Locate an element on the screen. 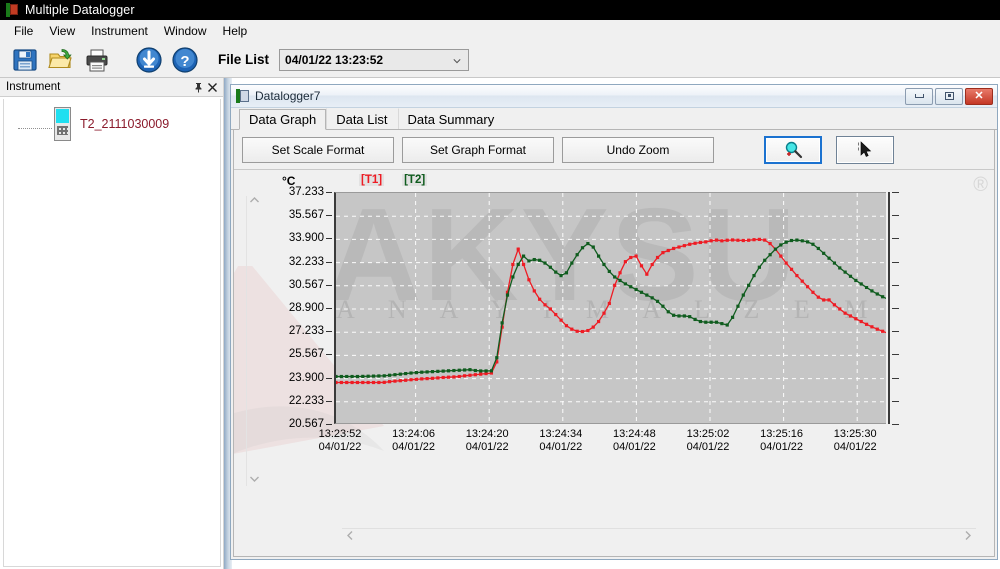  close-icon: ✕ is located at coordinates (979, 95).